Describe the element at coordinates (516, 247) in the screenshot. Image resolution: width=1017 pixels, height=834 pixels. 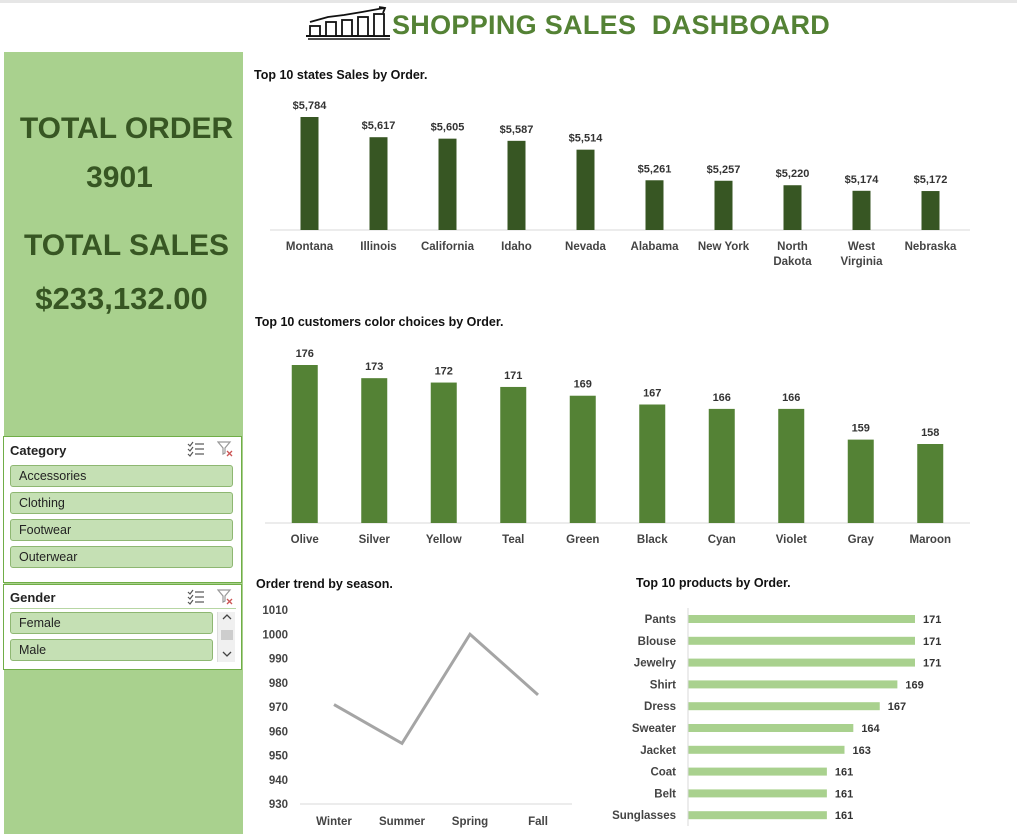
I see `category-label: Idaho` at that location.